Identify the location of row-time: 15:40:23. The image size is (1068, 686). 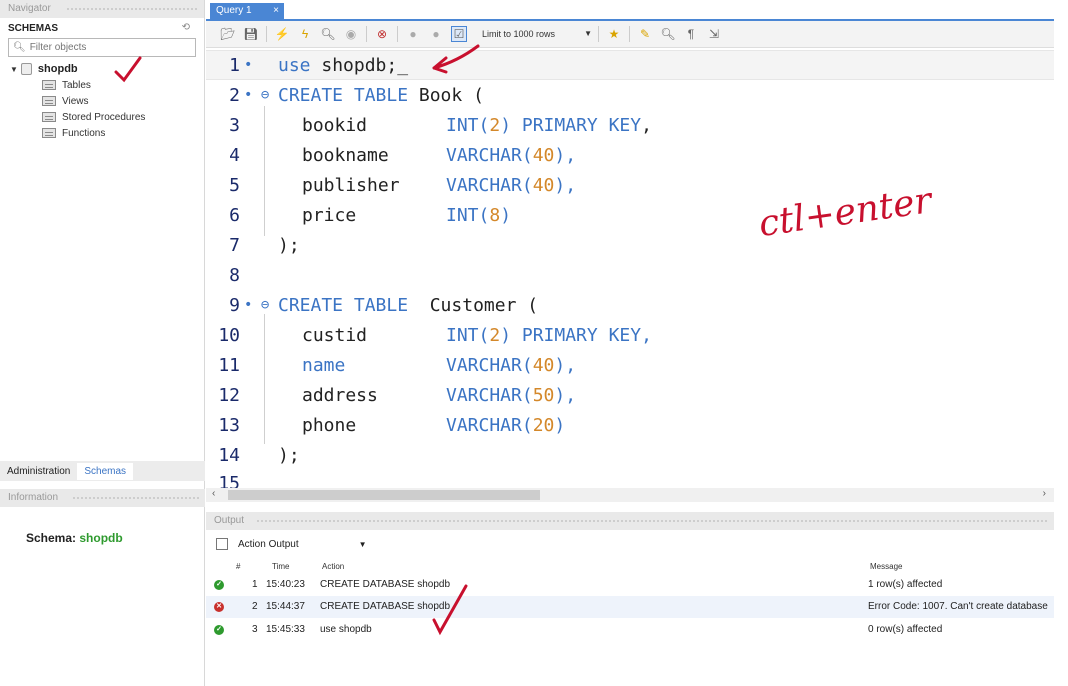
(285, 584).